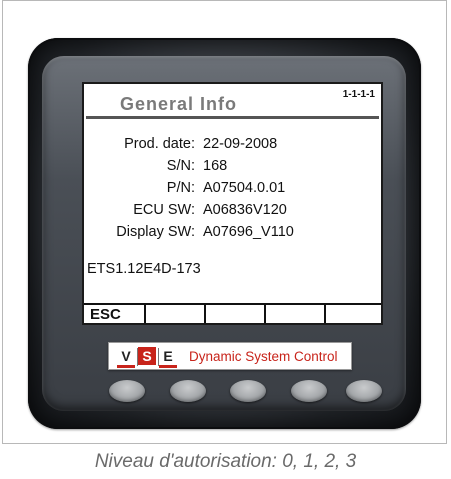  I want to click on ets-version: ETS1.12E4D-173, so click(144, 269).